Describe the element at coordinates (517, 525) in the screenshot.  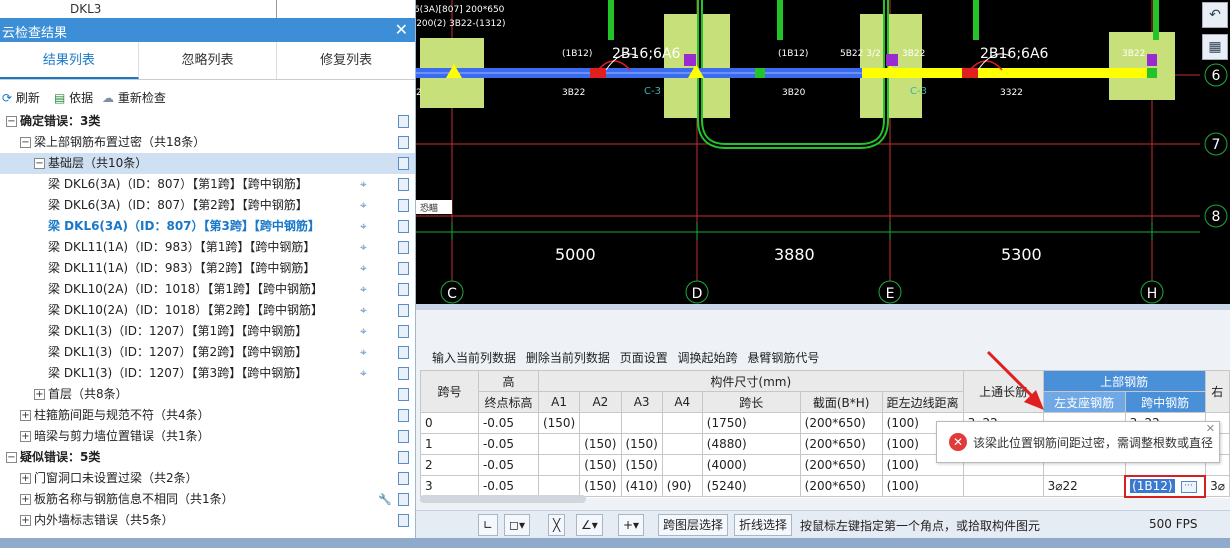
I see `snap-select-icon: ◻▾` at that location.